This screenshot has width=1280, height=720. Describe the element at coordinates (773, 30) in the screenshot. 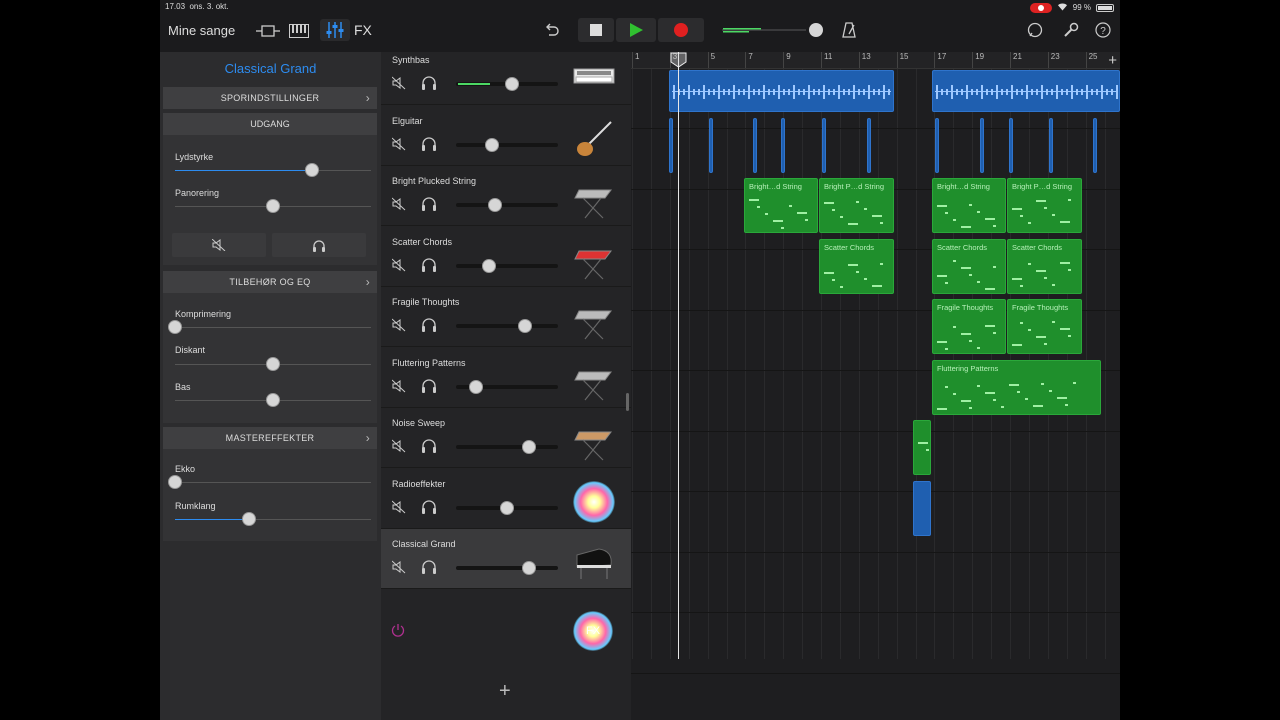

I see `master-volume-slider` at that location.